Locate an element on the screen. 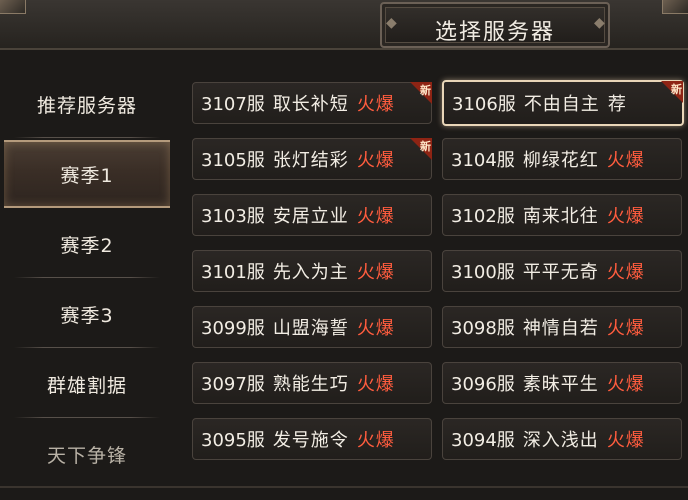 This screenshot has height=500, width=688. server-name: 先入为主 is located at coordinates (310, 272).